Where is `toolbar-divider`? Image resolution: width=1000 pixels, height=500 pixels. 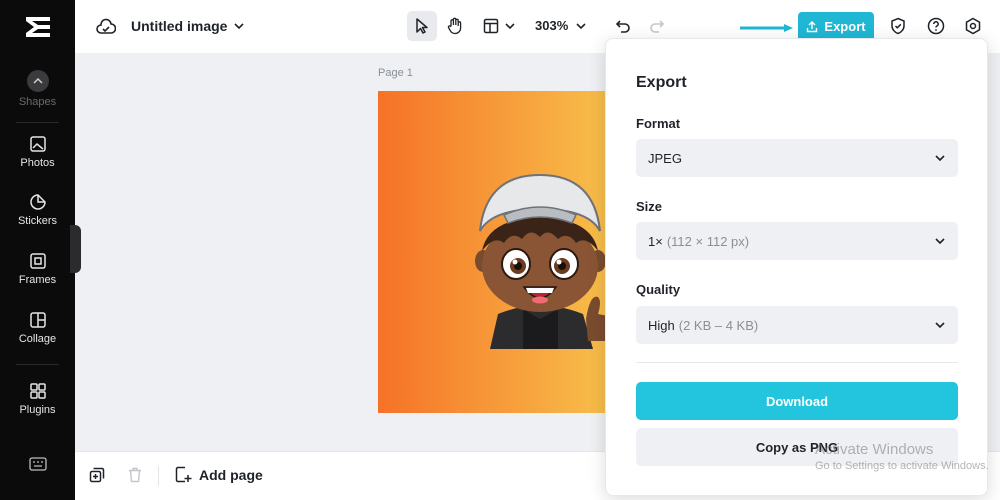
toolbar-divider is located at coordinates (158, 476).